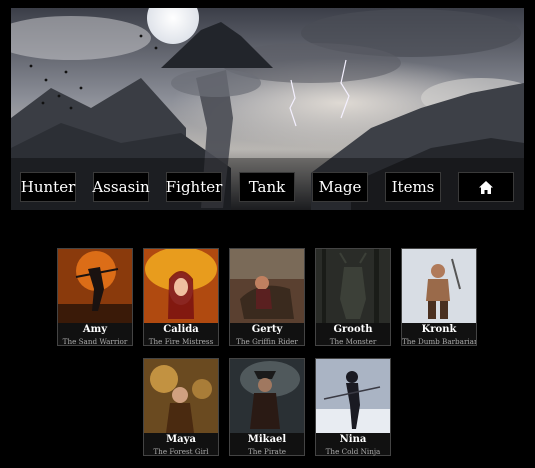 This screenshot has width=535, height=468. What do you see at coordinates (95, 341) in the screenshot?
I see `character-title: The Sand Warrior` at bounding box center [95, 341].